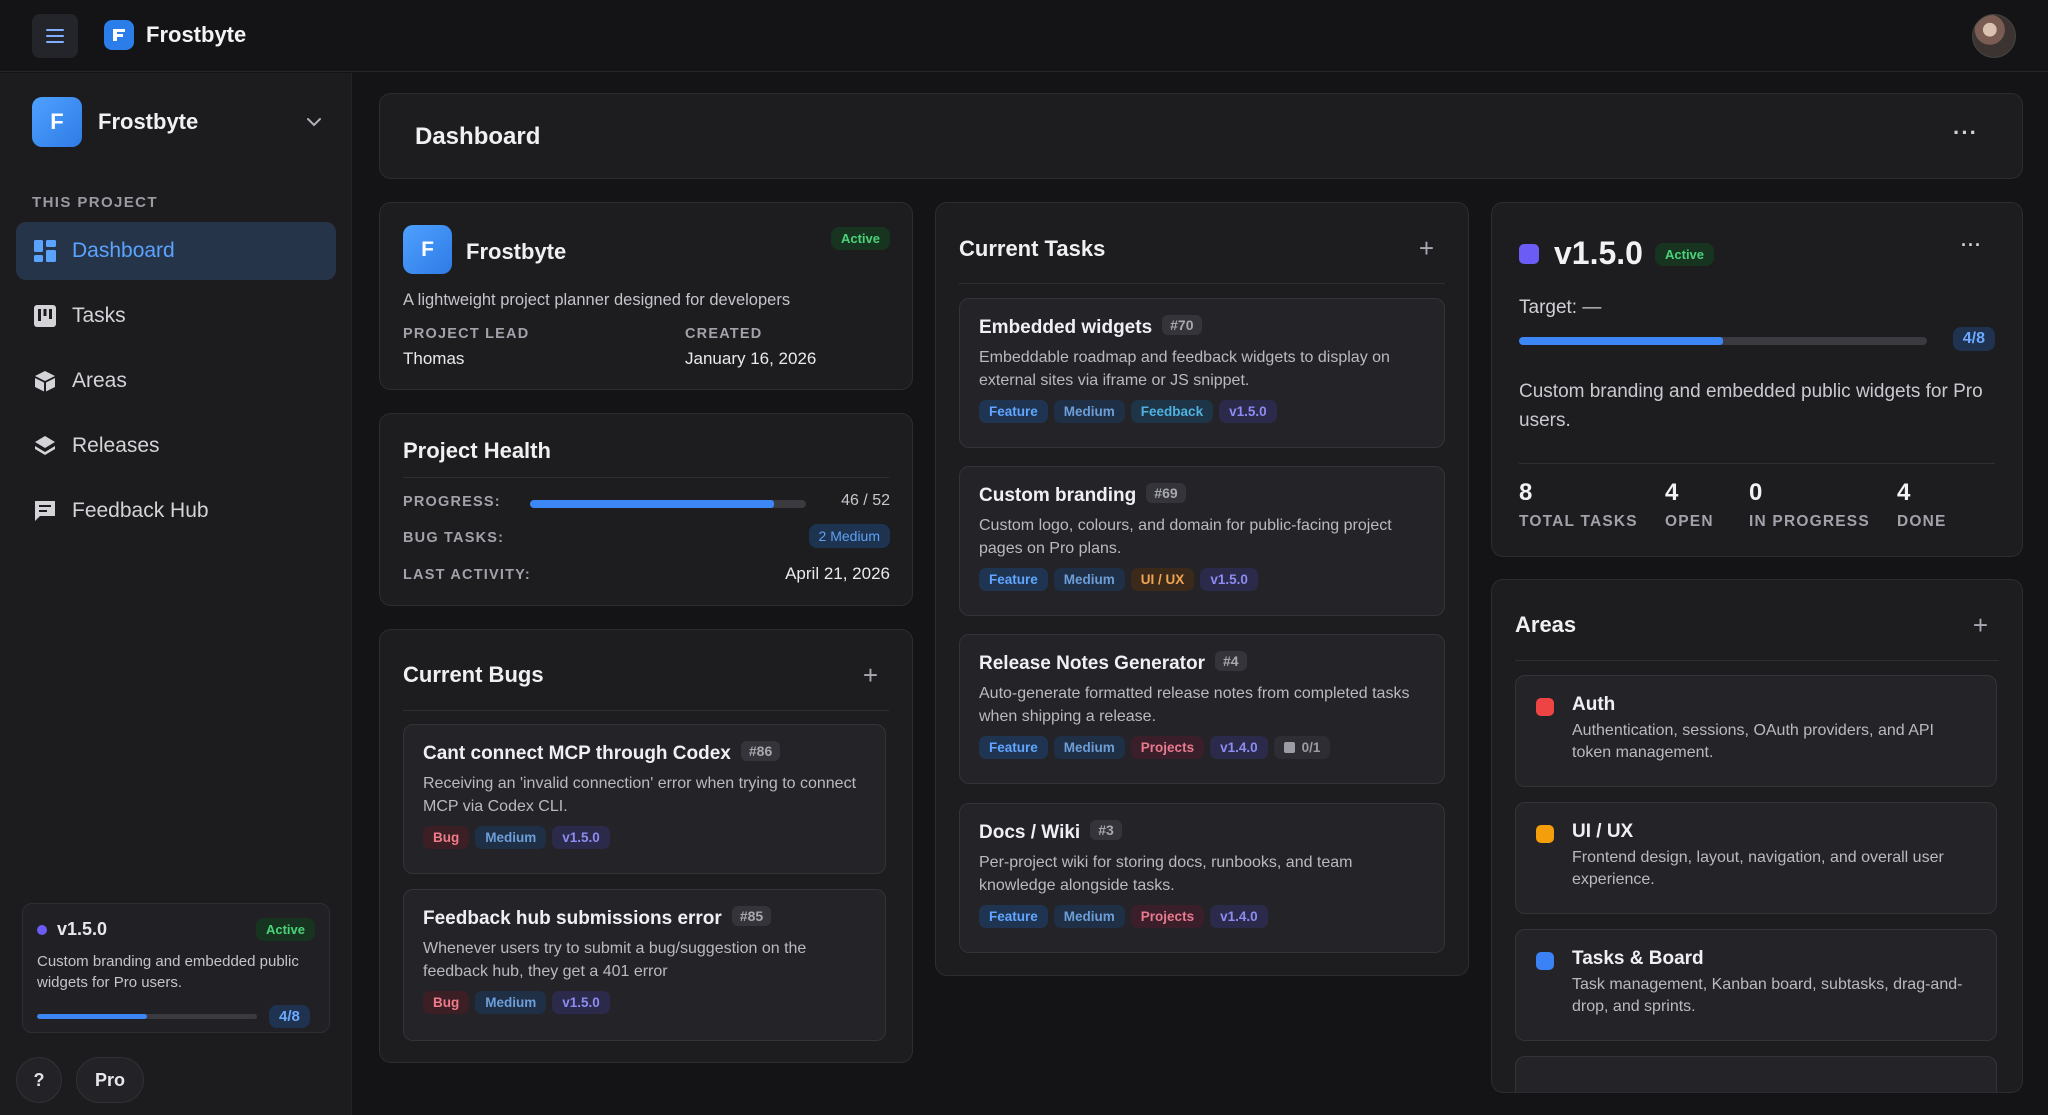 This screenshot has width=2048, height=1115. I want to click on bug-title: Cant connect MCP through Codex, so click(577, 753).